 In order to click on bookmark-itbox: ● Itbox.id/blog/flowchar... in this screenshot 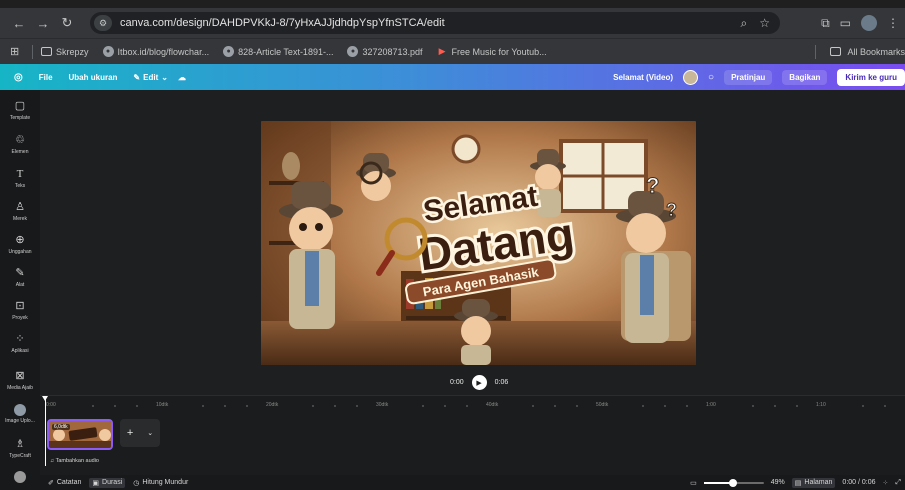, I will do `click(156, 51)`.